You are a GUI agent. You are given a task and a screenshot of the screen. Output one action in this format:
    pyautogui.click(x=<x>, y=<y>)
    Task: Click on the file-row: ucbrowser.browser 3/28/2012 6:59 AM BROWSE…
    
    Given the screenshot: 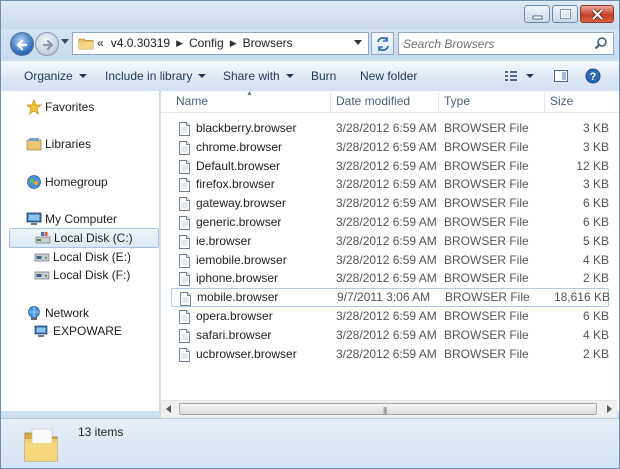 What is the action you would take?
    pyautogui.click(x=390, y=354)
    